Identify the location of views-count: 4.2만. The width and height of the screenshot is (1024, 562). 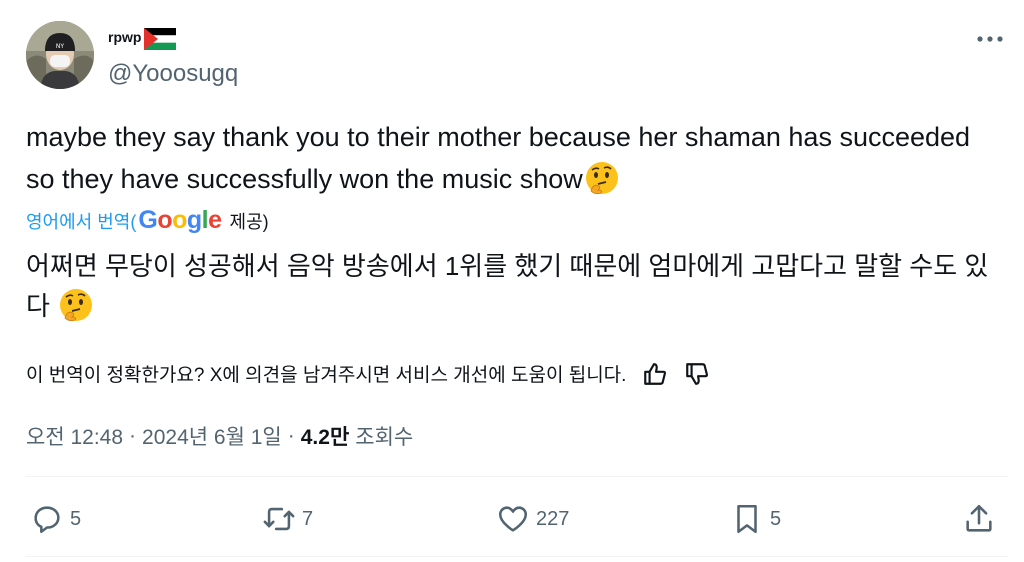
(325, 436).